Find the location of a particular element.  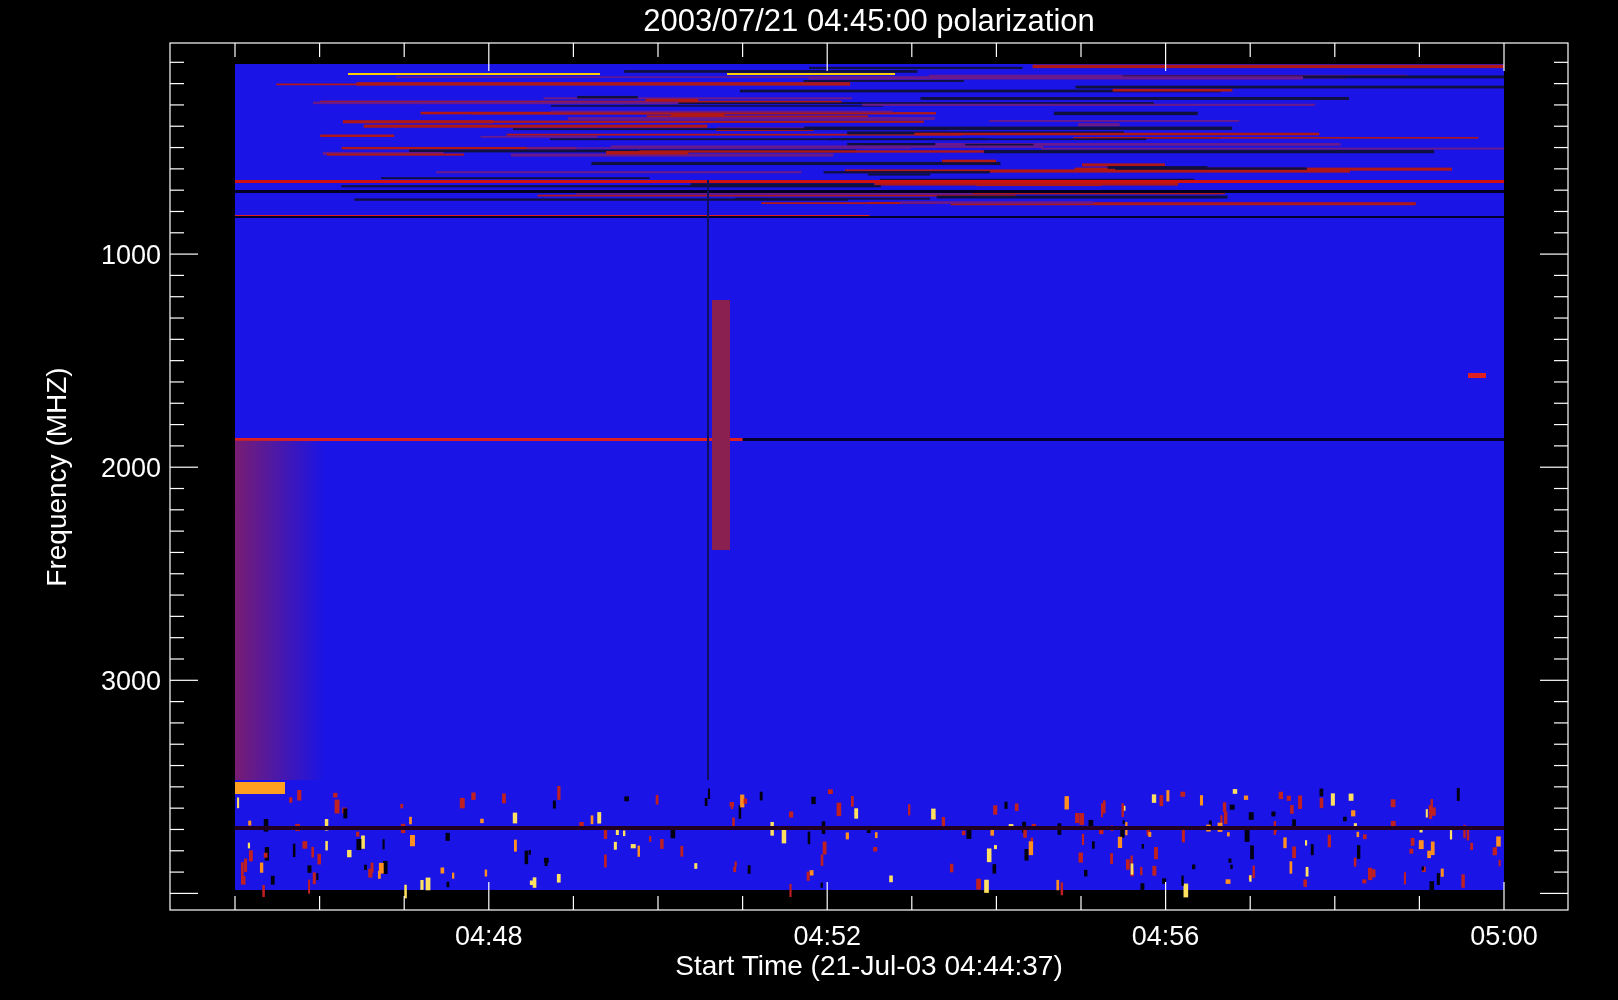

tick-label: 1000 is located at coordinates (130, 255).